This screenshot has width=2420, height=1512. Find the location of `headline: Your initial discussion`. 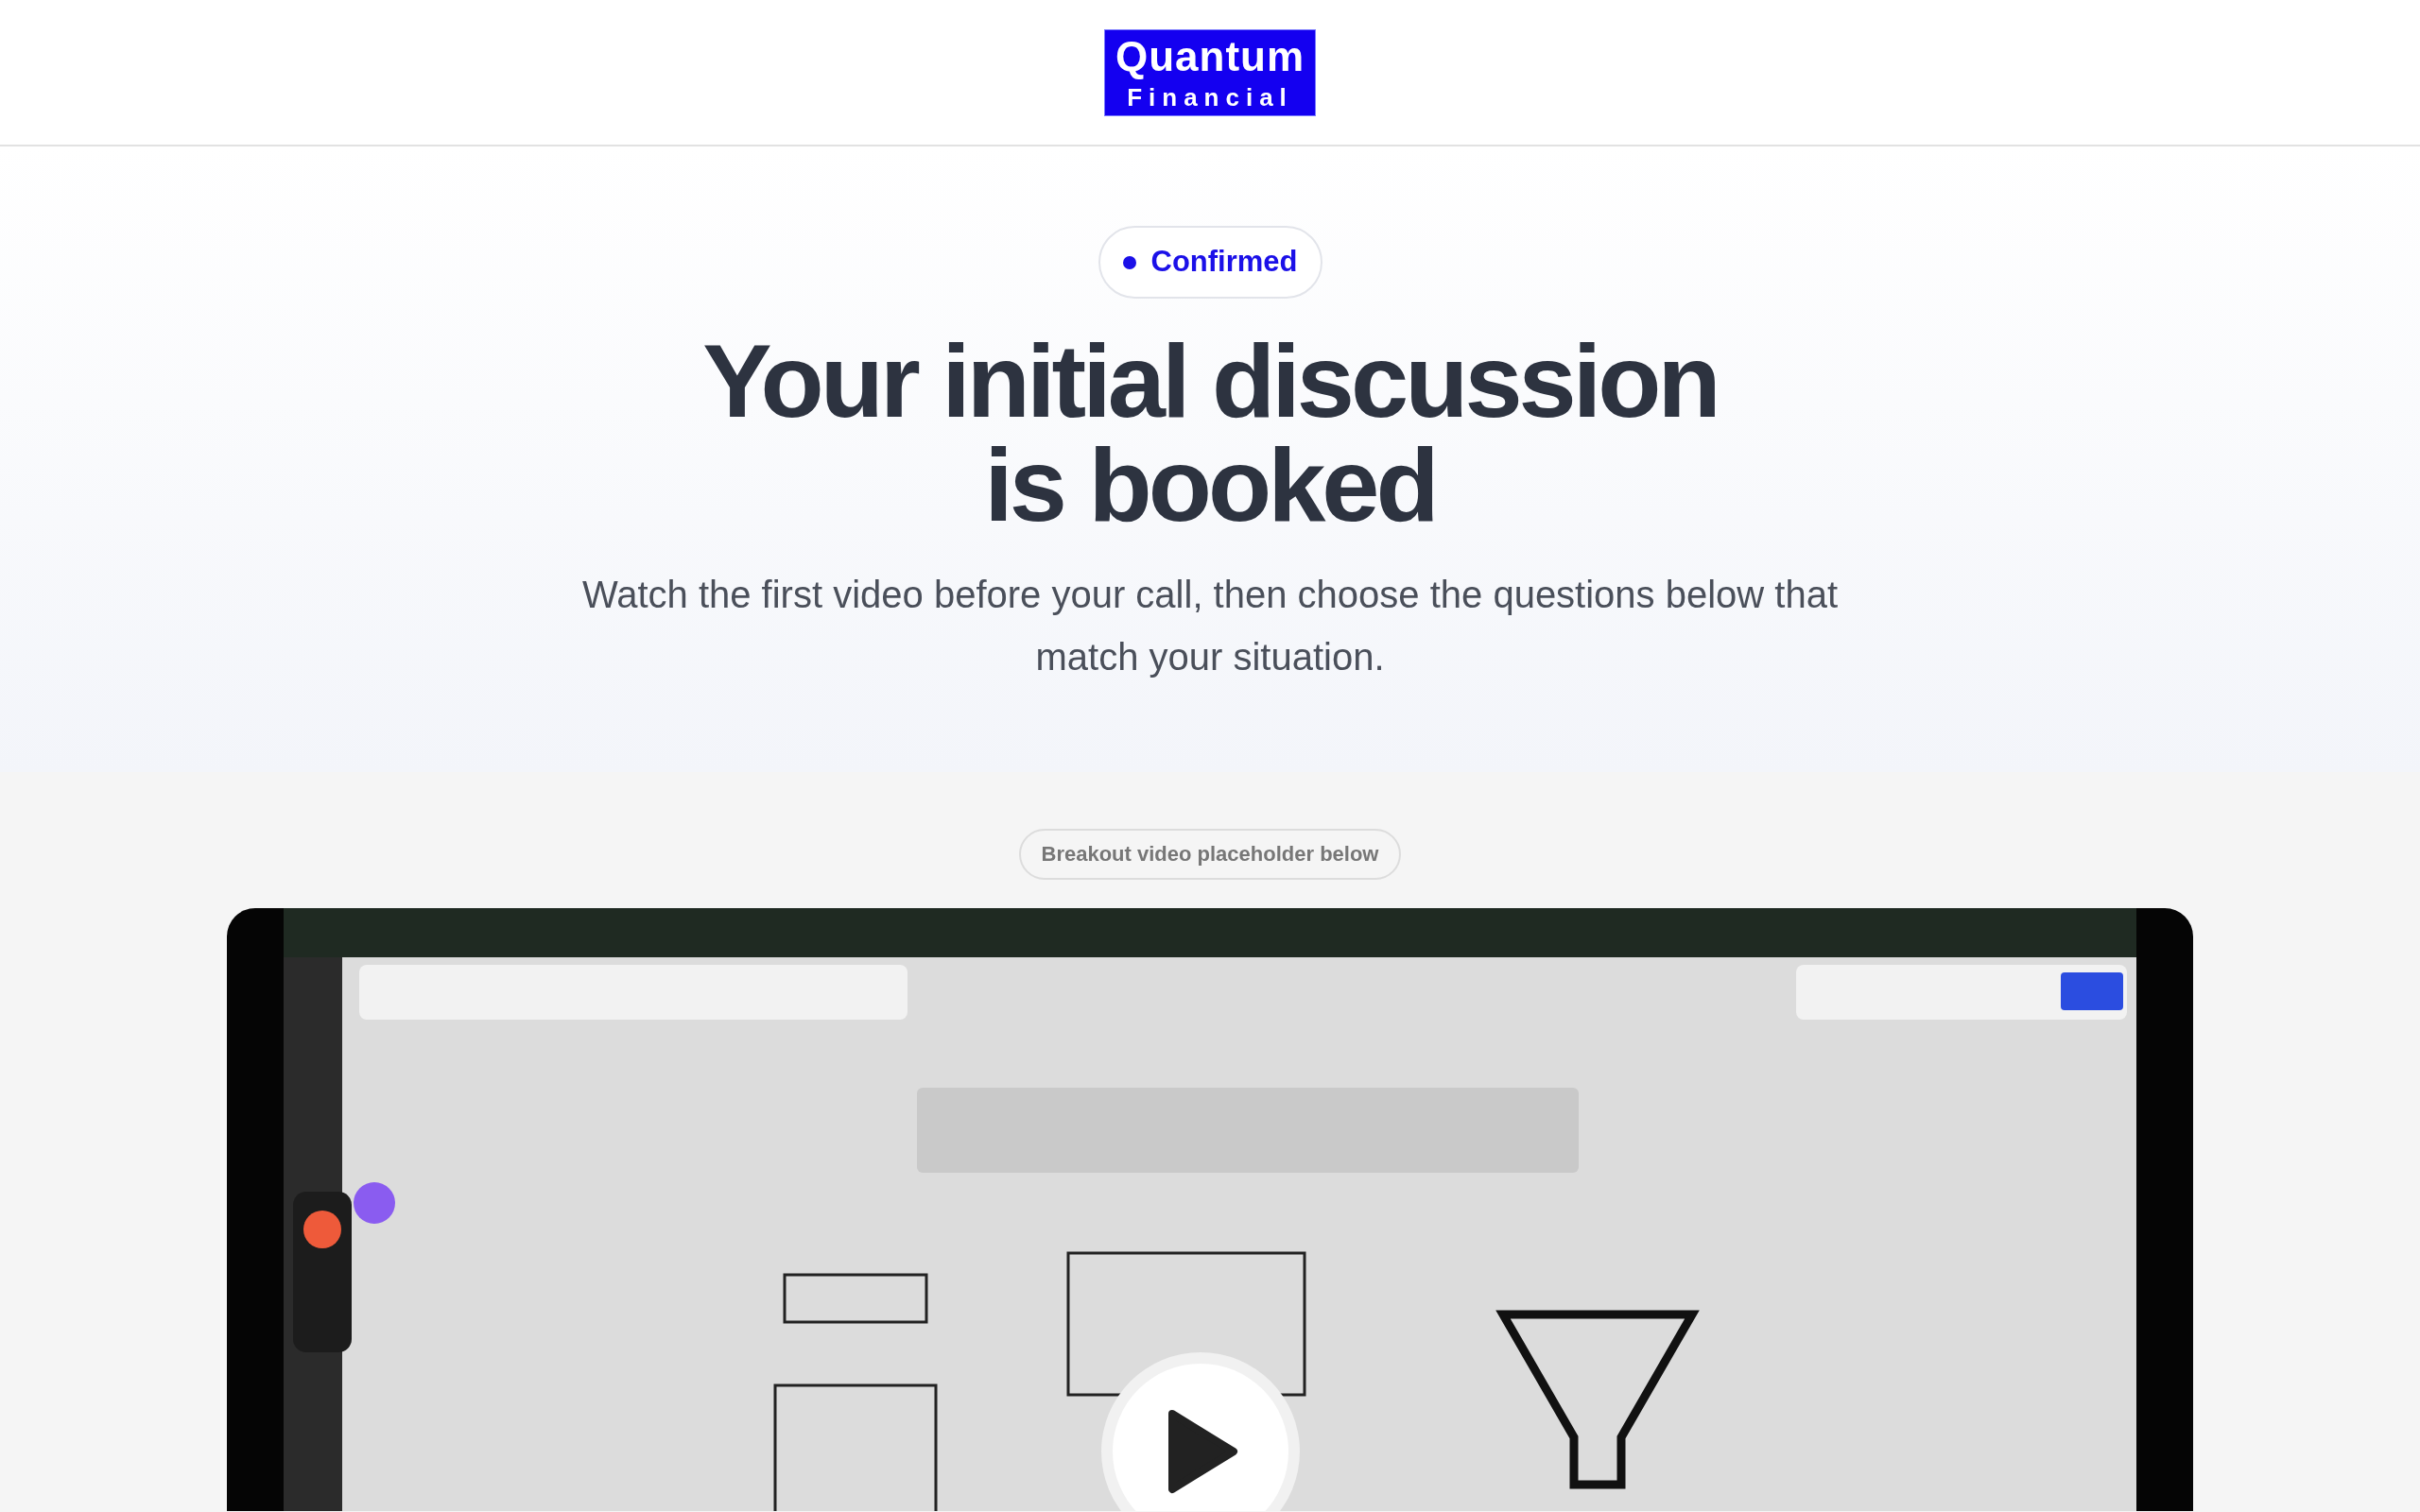

headline: Your initial discussion is located at coordinates (1210, 381).